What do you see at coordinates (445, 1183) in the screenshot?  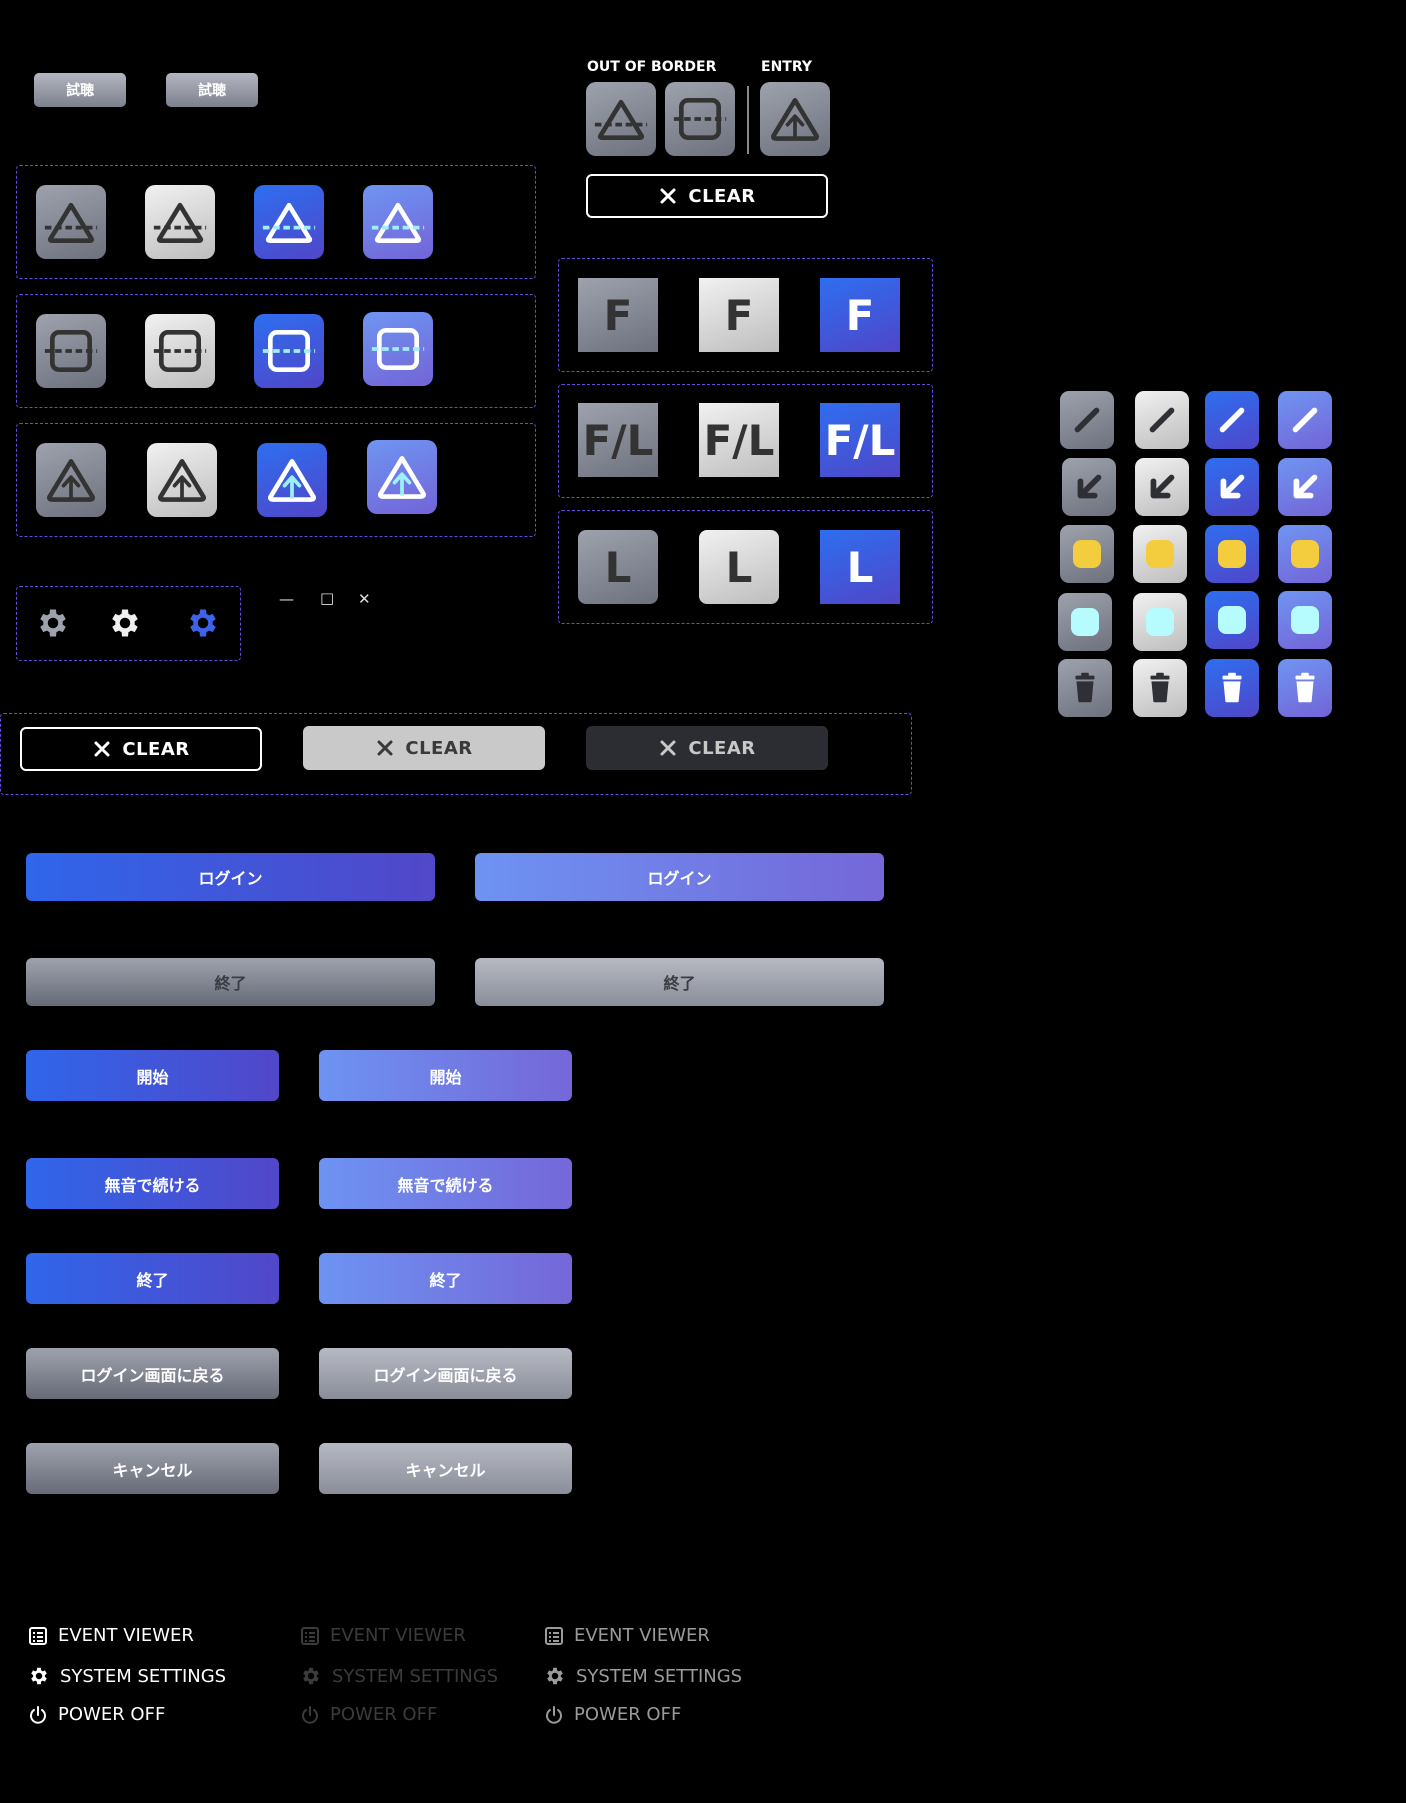 I see `continue-muted-button-hover: 無音で続ける` at bounding box center [445, 1183].